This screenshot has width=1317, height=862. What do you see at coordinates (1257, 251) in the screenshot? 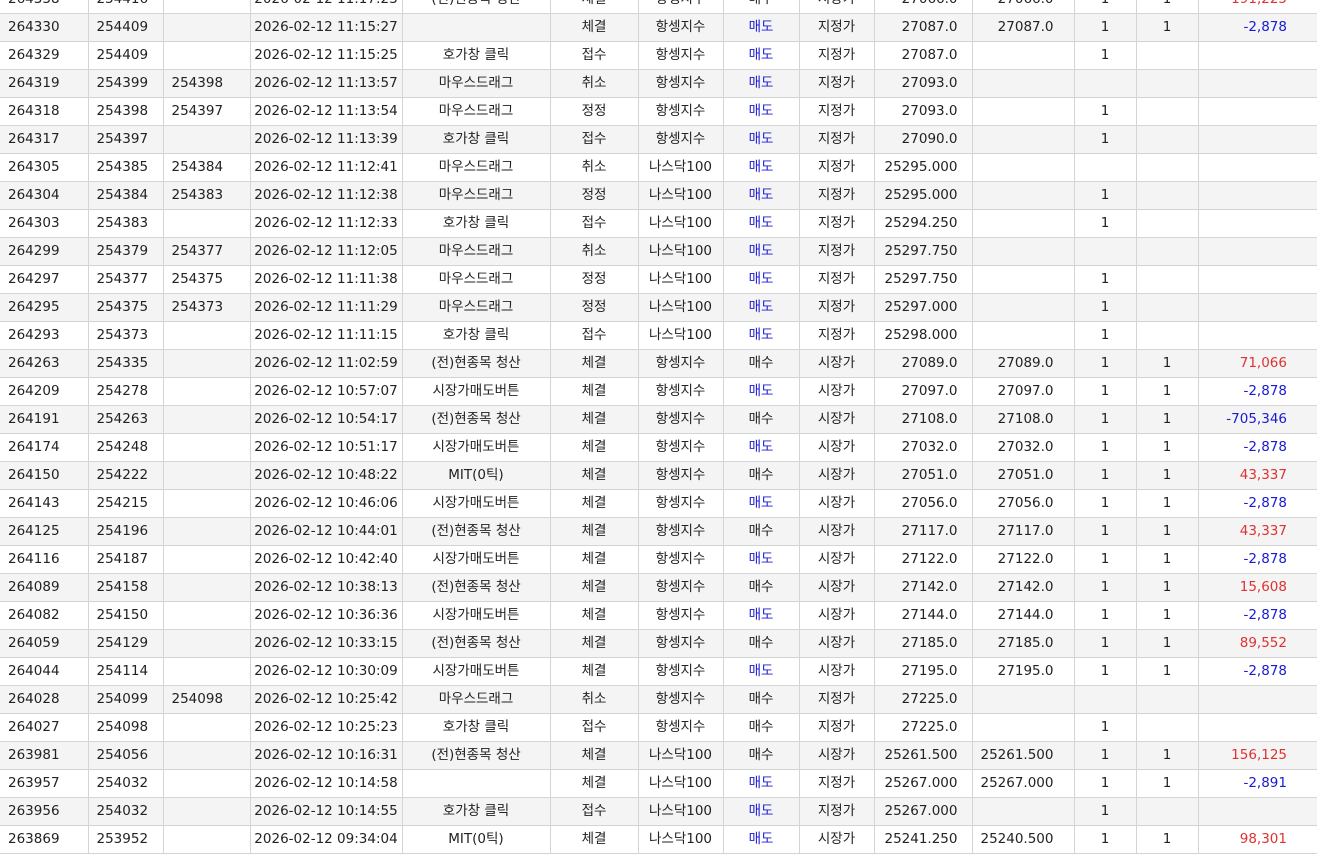
I see `cell-profit-loss` at bounding box center [1257, 251].